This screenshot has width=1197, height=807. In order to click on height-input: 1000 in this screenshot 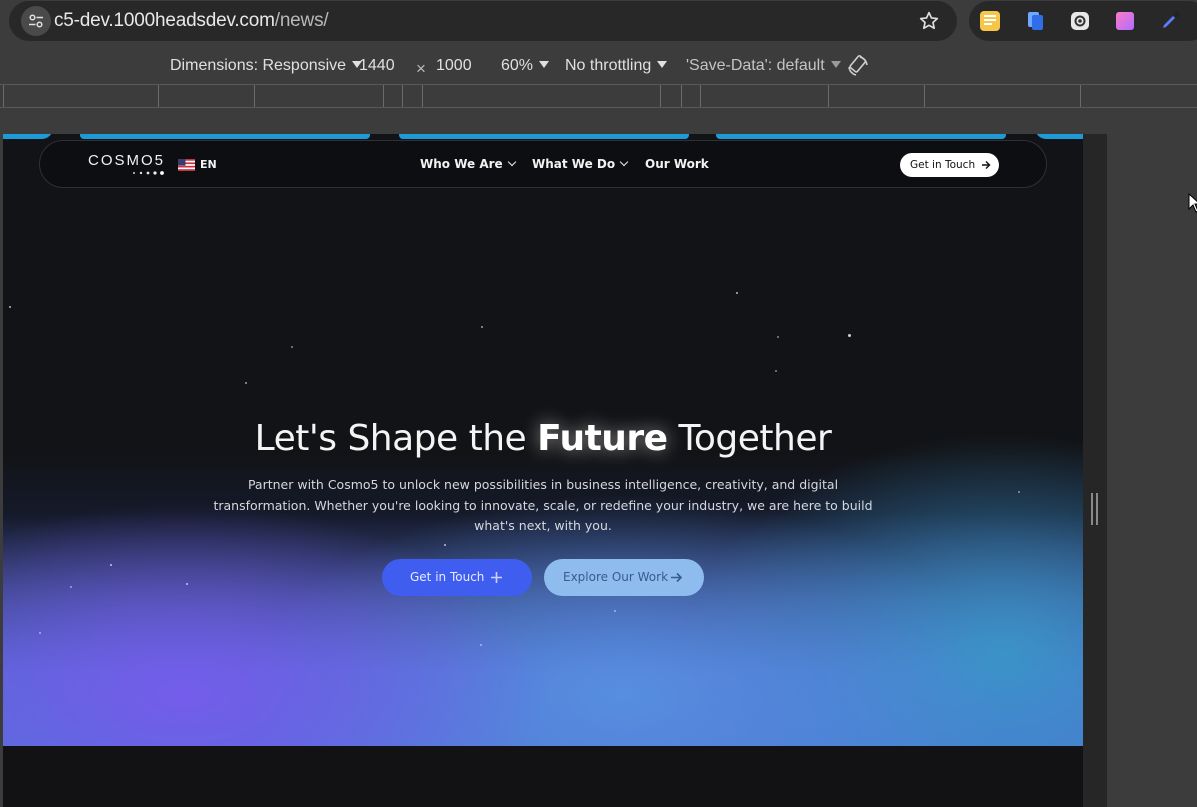, I will do `click(454, 66)`.